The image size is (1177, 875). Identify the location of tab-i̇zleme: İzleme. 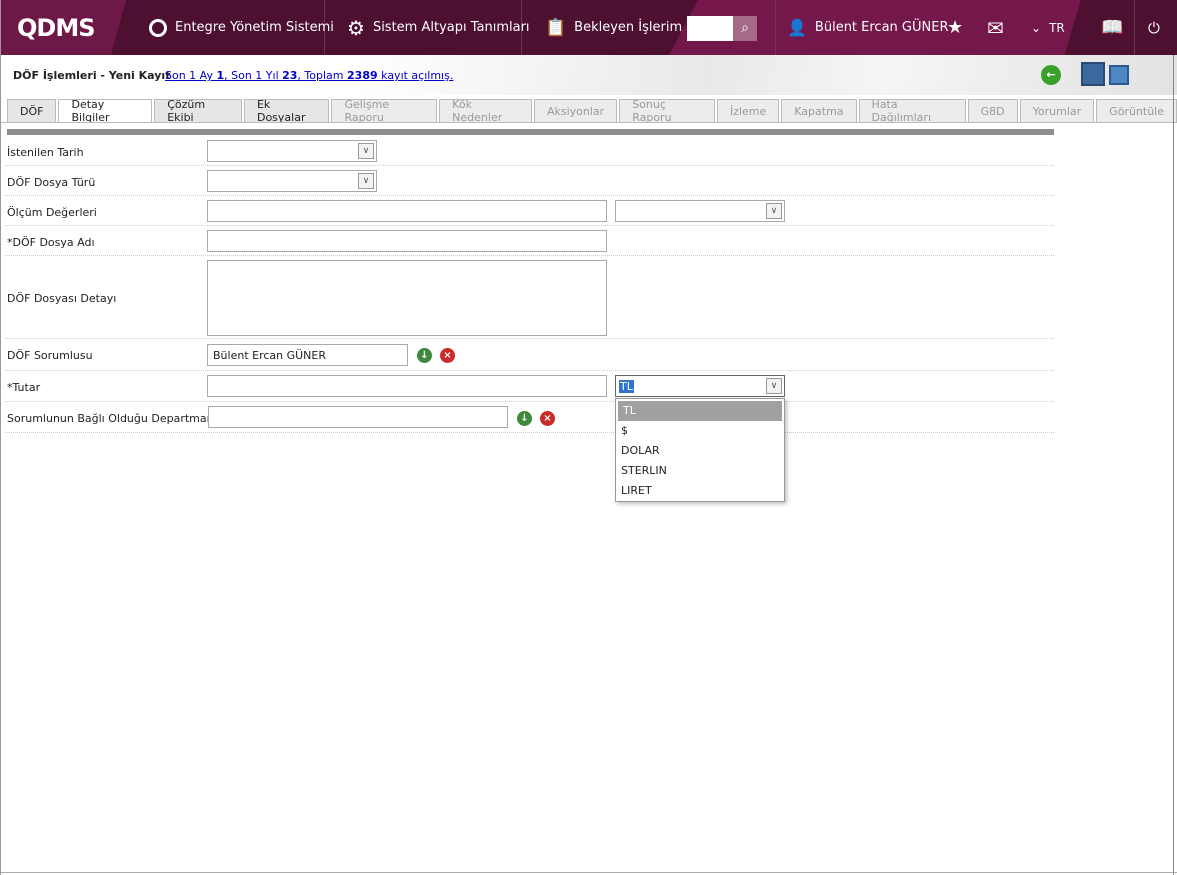
(748, 111).